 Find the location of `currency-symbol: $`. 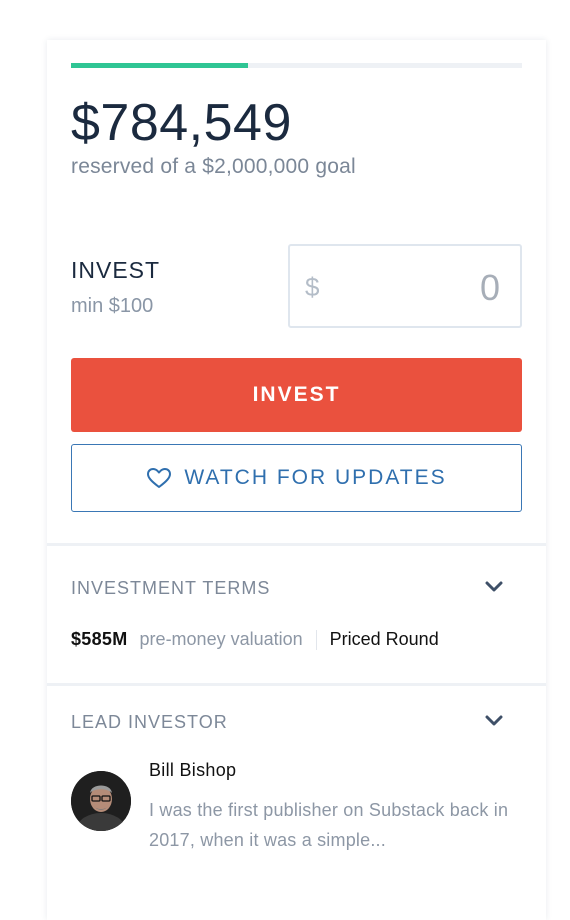

currency-symbol: $ is located at coordinates (312, 287).